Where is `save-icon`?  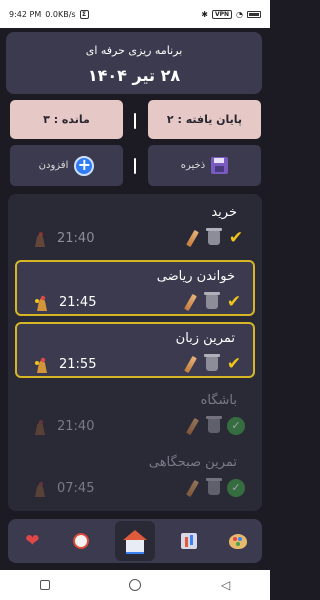
save-icon is located at coordinates (220, 165).